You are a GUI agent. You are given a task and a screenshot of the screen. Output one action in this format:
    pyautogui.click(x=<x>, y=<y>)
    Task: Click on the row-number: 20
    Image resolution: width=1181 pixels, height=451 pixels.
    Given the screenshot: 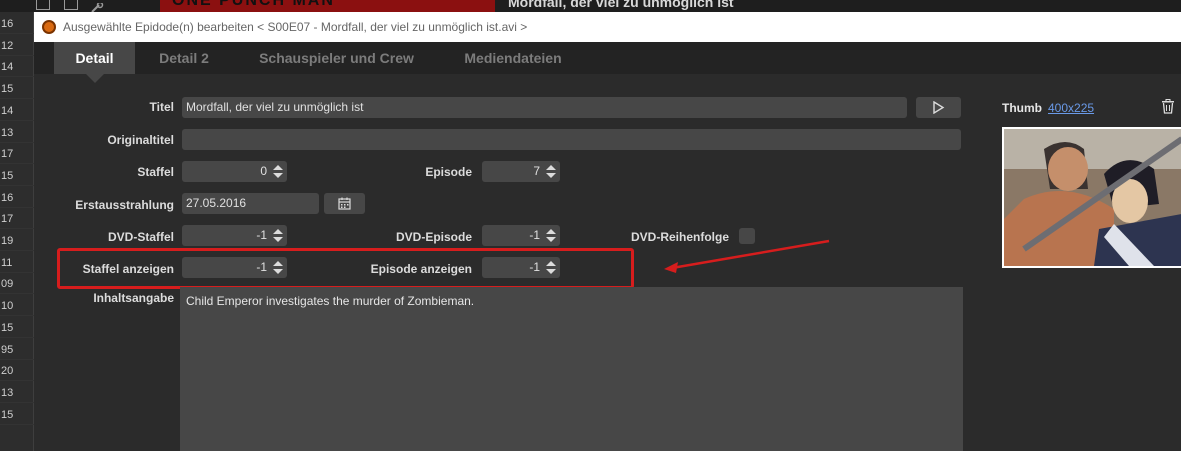 What is the action you would take?
    pyautogui.click(x=17, y=371)
    